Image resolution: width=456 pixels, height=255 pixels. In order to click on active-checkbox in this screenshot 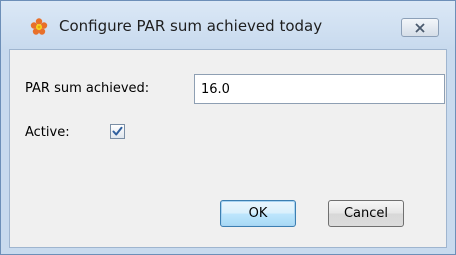, I will do `click(117, 131)`.